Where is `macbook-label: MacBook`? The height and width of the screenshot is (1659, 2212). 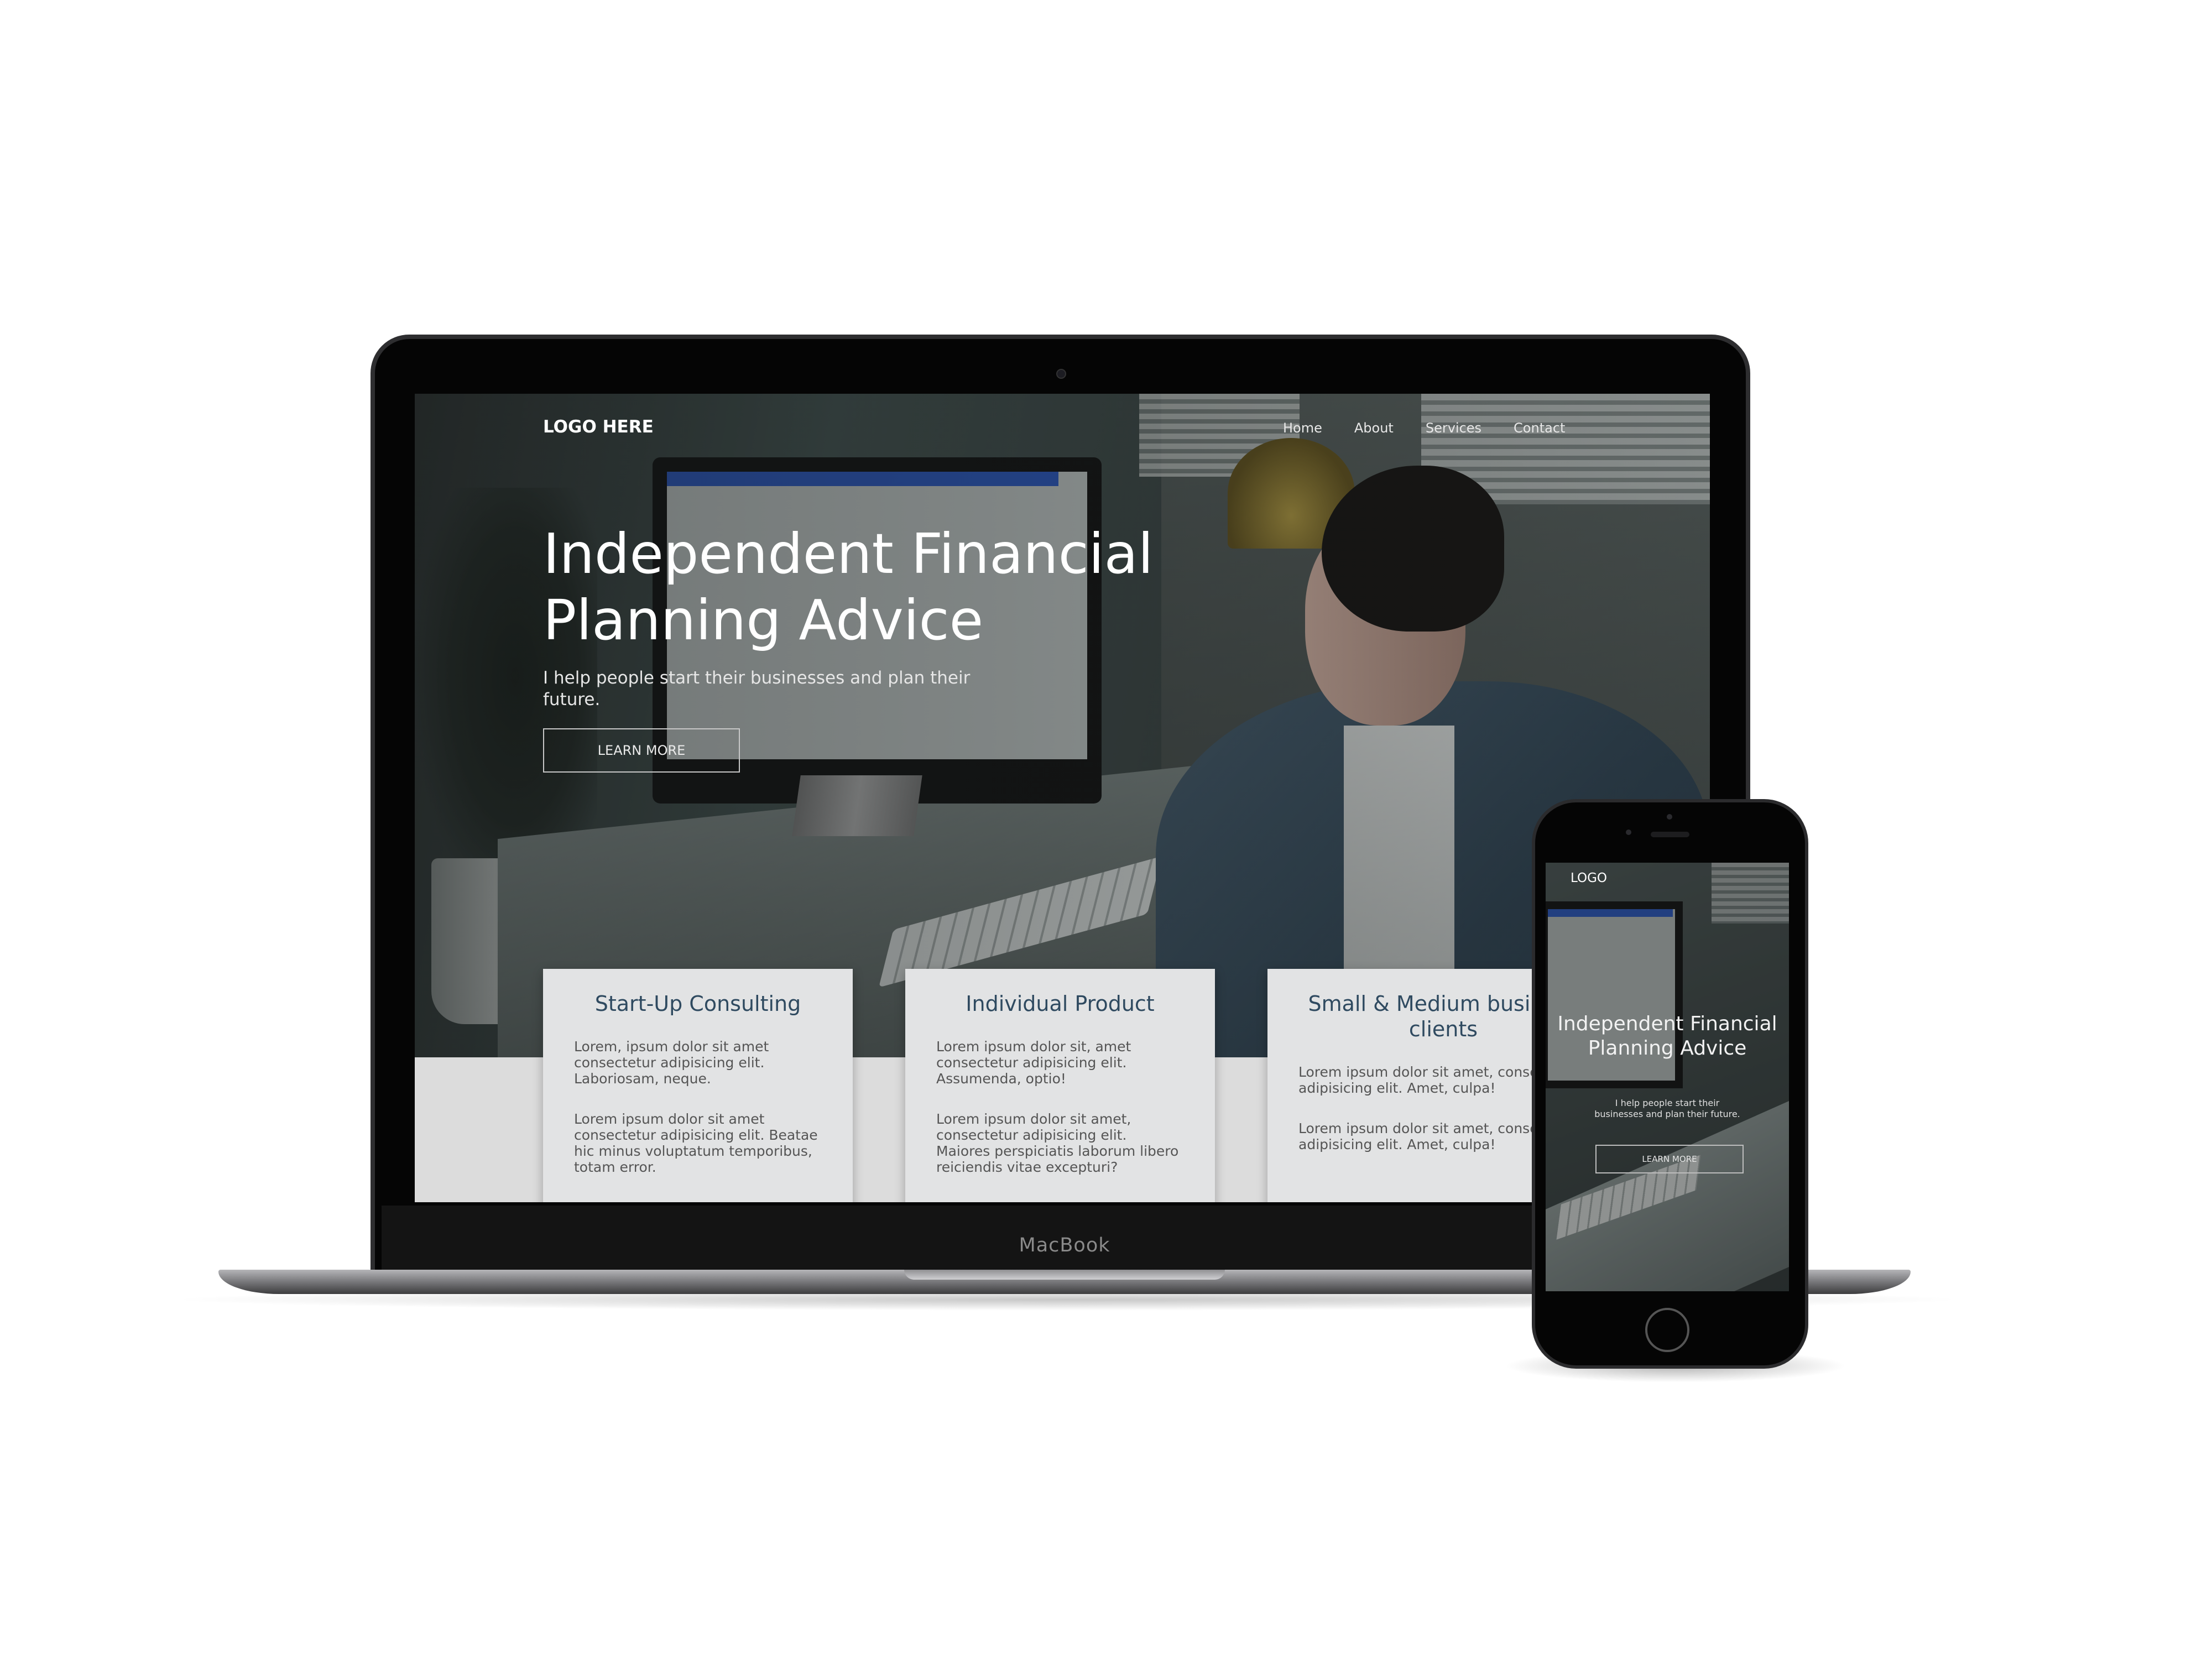 macbook-label: MacBook is located at coordinates (1065, 1245).